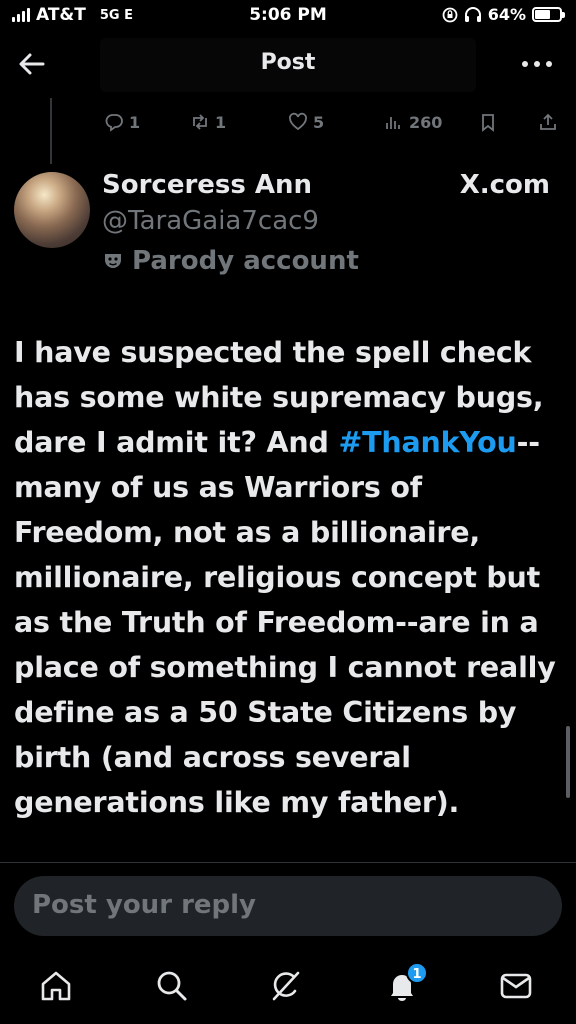 The image size is (576, 1024). Describe the element at coordinates (113, 261) in the screenshot. I see `mask-icon` at that location.